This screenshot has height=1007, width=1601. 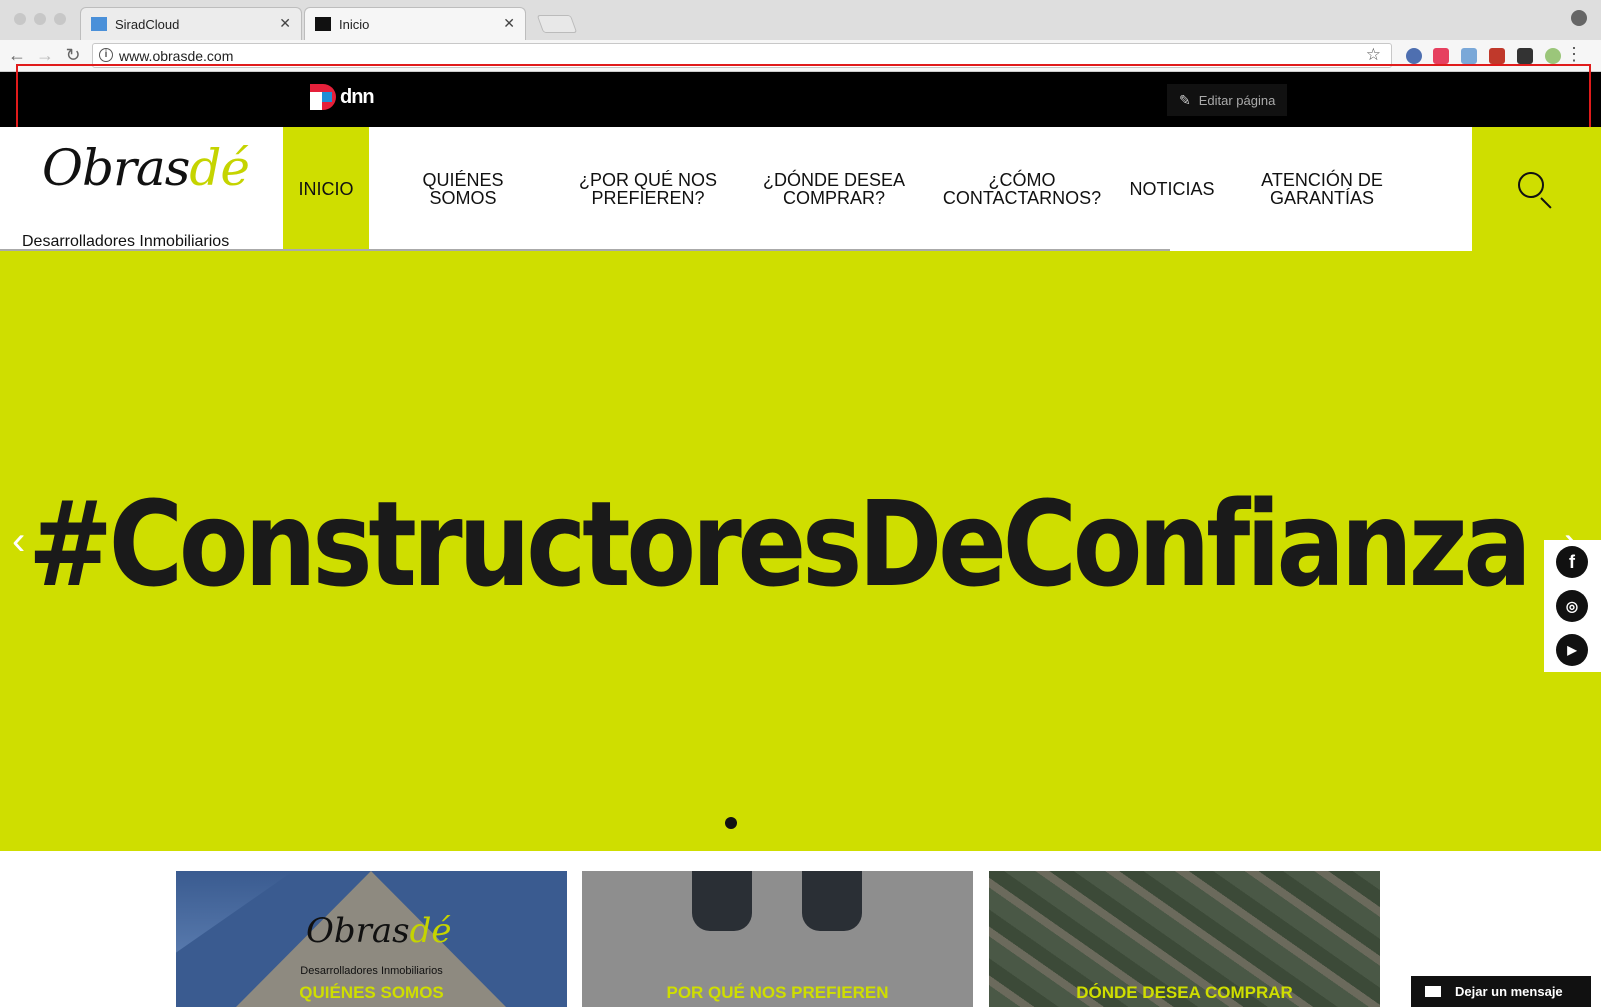 I want to click on card-label: POR QUÉ NOS PREFIEREN, so click(x=777, y=992).